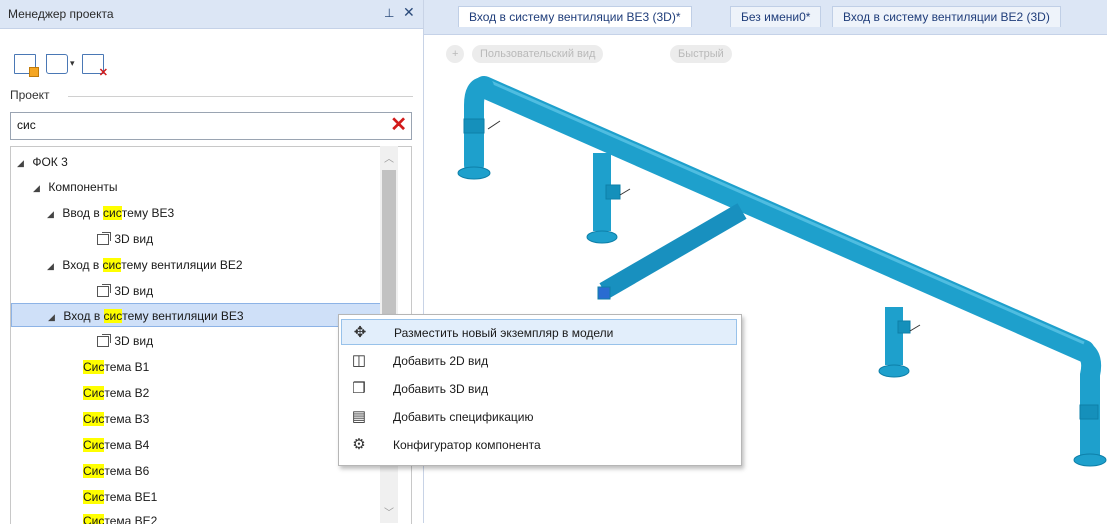 This screenshot has height=524, width=1107. I want to click on menu-item-add-3d-view: ❒ Добавить 3D вид, so click(539, 389).